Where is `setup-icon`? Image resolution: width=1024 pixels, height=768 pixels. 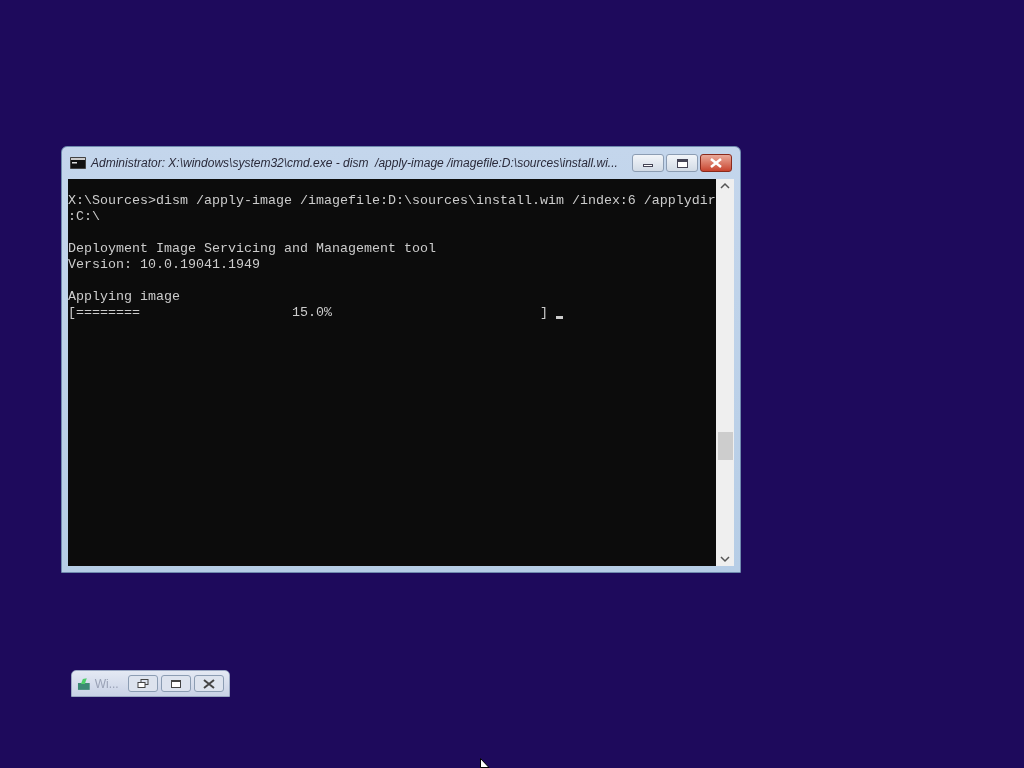 setup-icon is located at coordinates (84, 683).